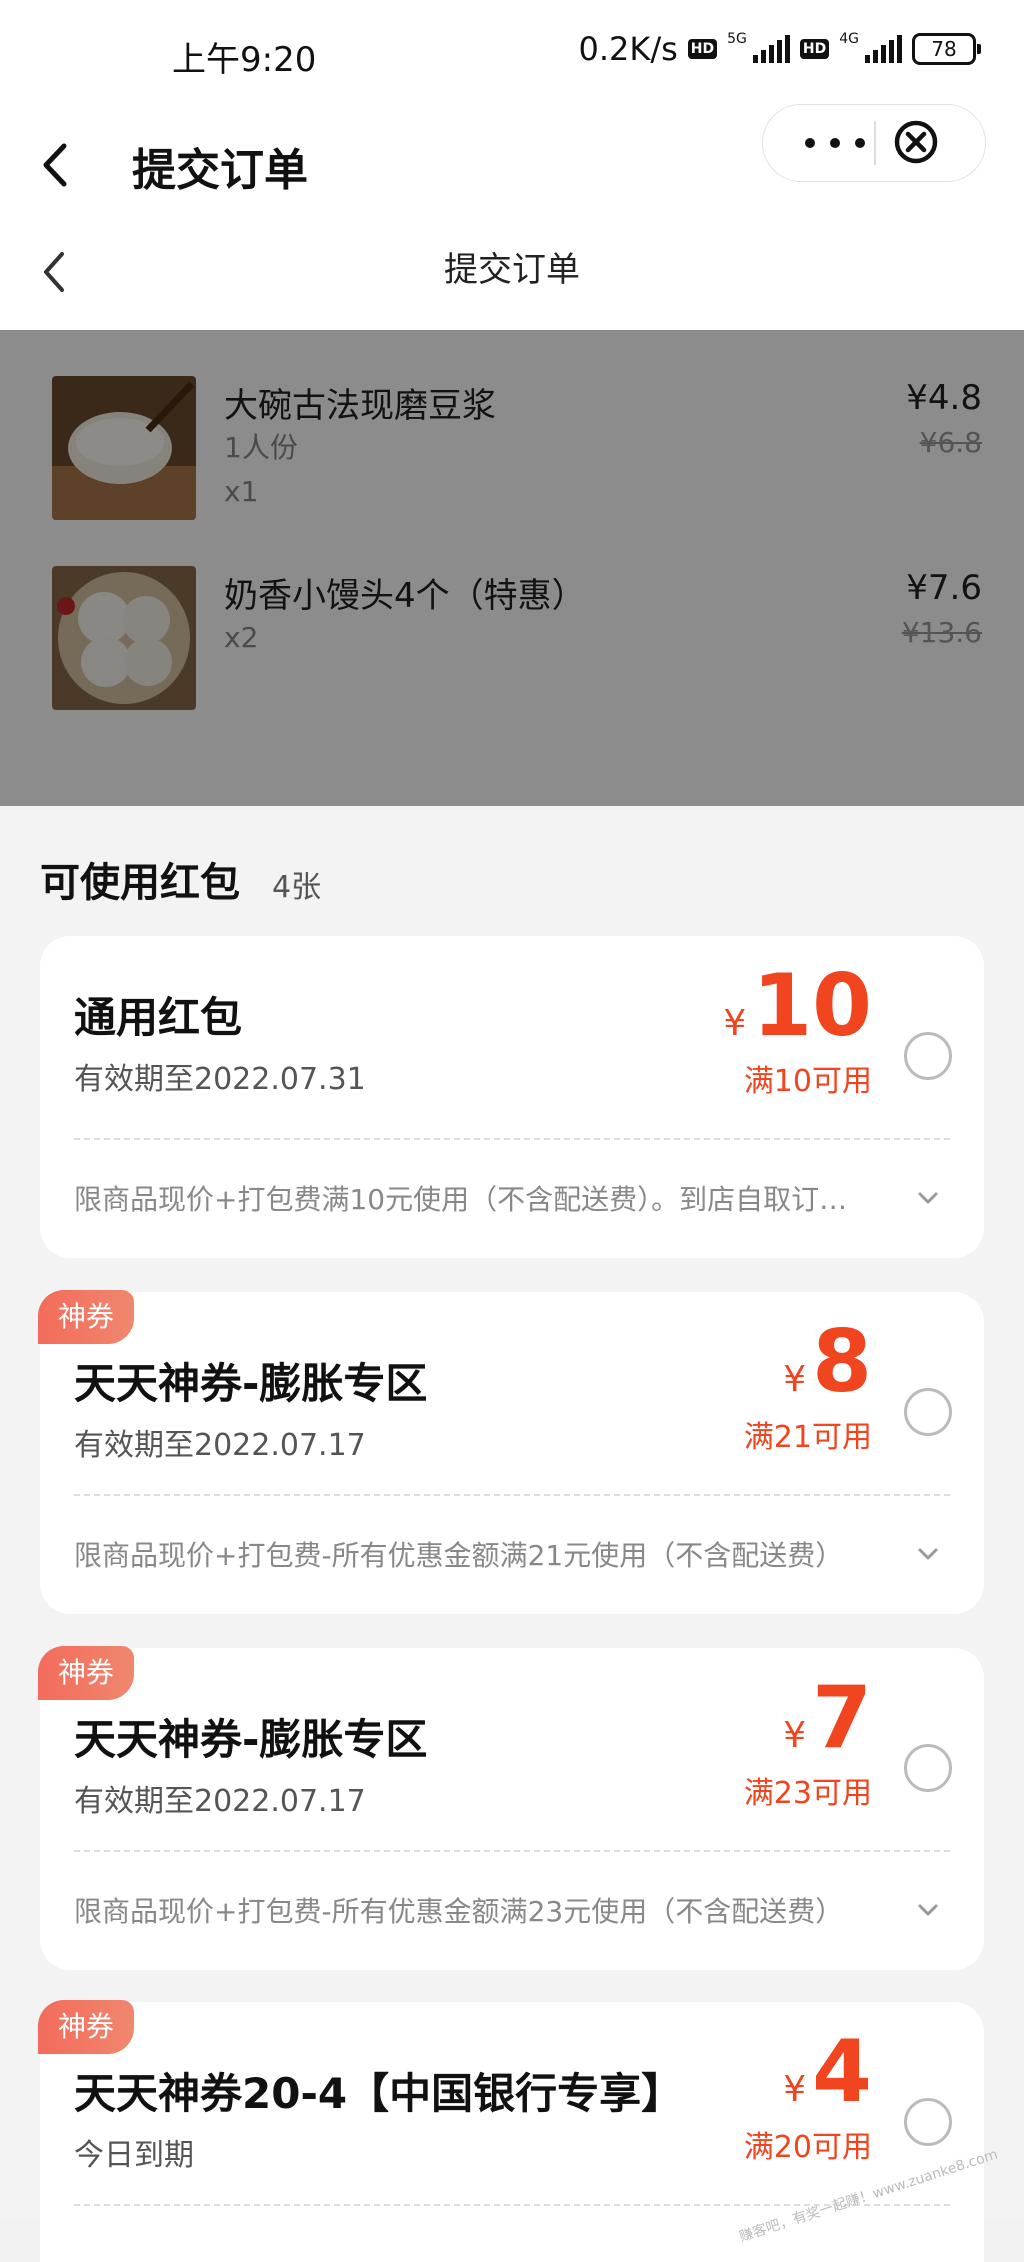 The image size is (1024, 2262). What do you see at coordinates (379, 2093) in the screenshot?
I see `coupon-title: 天天神券20-4【中国银行专享】` at bounding box center [379, 2093].